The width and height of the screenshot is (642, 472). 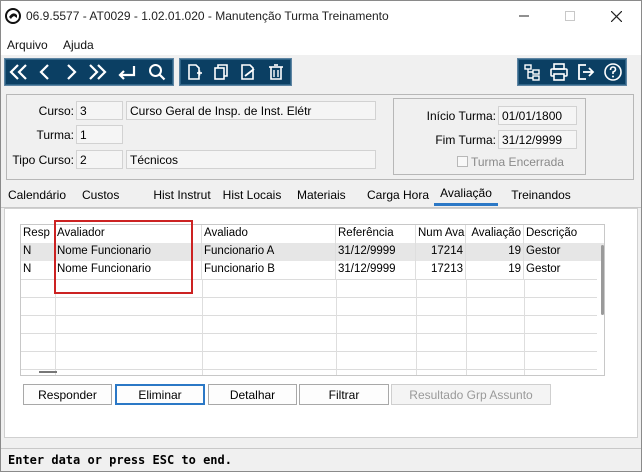 What do you see at coordinates (13, 16) in the screenshot?
I see `app-logo-icon` at bounding box center [13, 16].